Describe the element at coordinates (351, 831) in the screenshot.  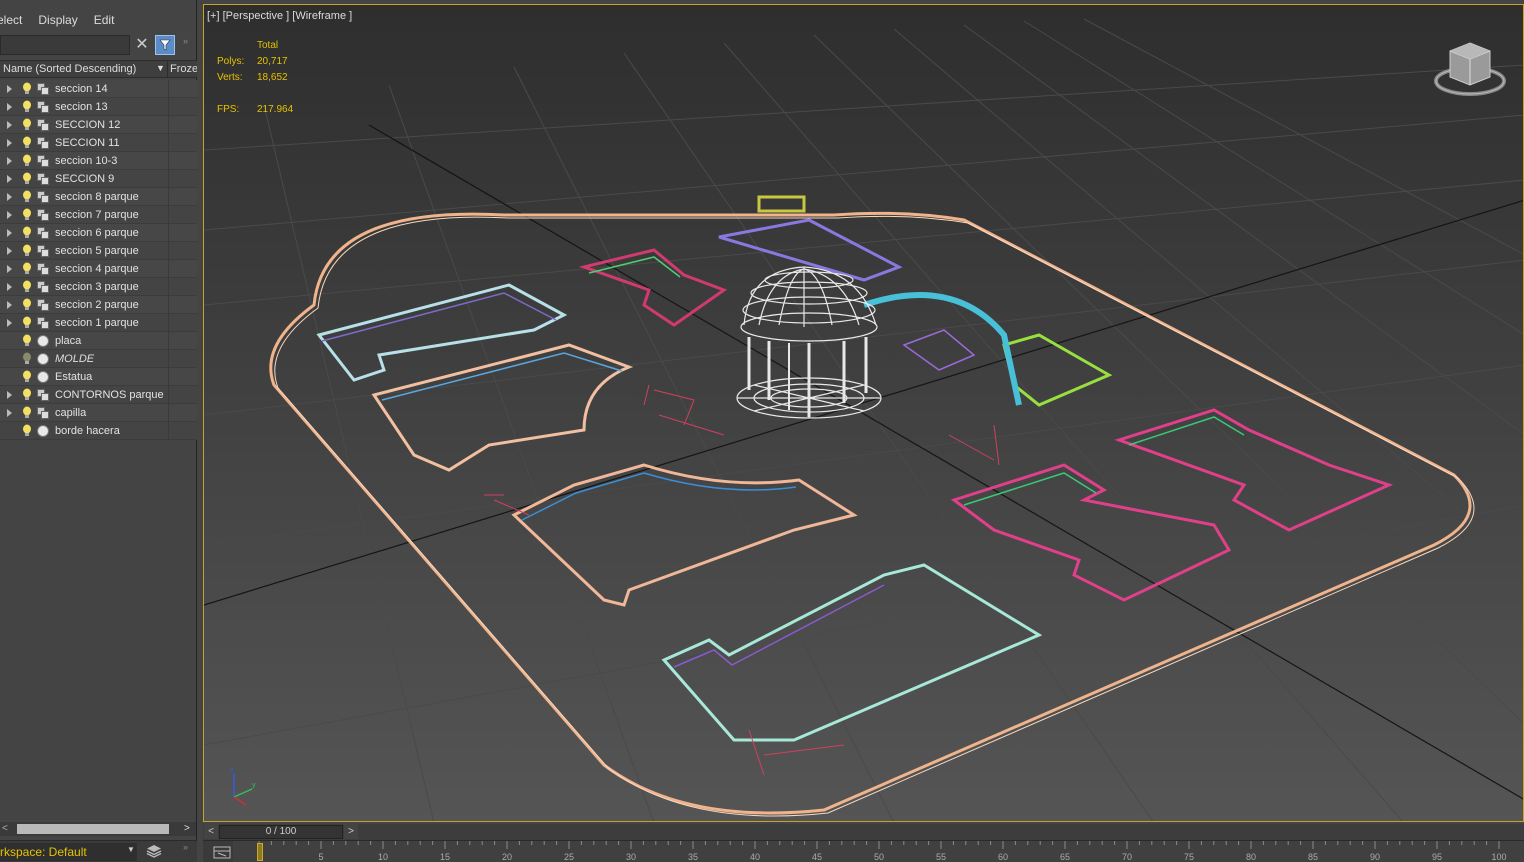
I see `next-frame-button: >` at that location.